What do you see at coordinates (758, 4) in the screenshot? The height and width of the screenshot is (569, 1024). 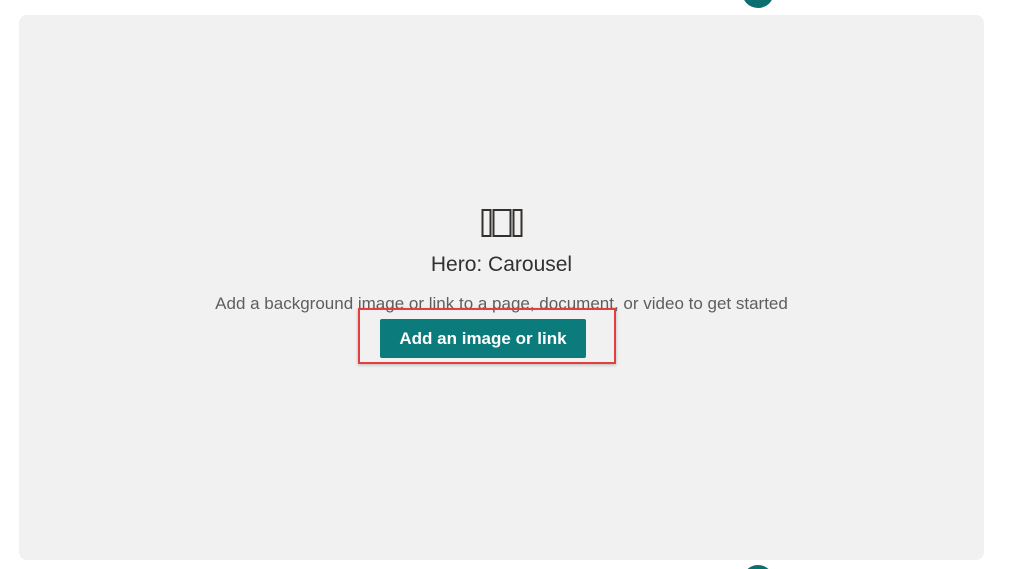 I see `section-add-handle-top` at bounding box center [758, 4].